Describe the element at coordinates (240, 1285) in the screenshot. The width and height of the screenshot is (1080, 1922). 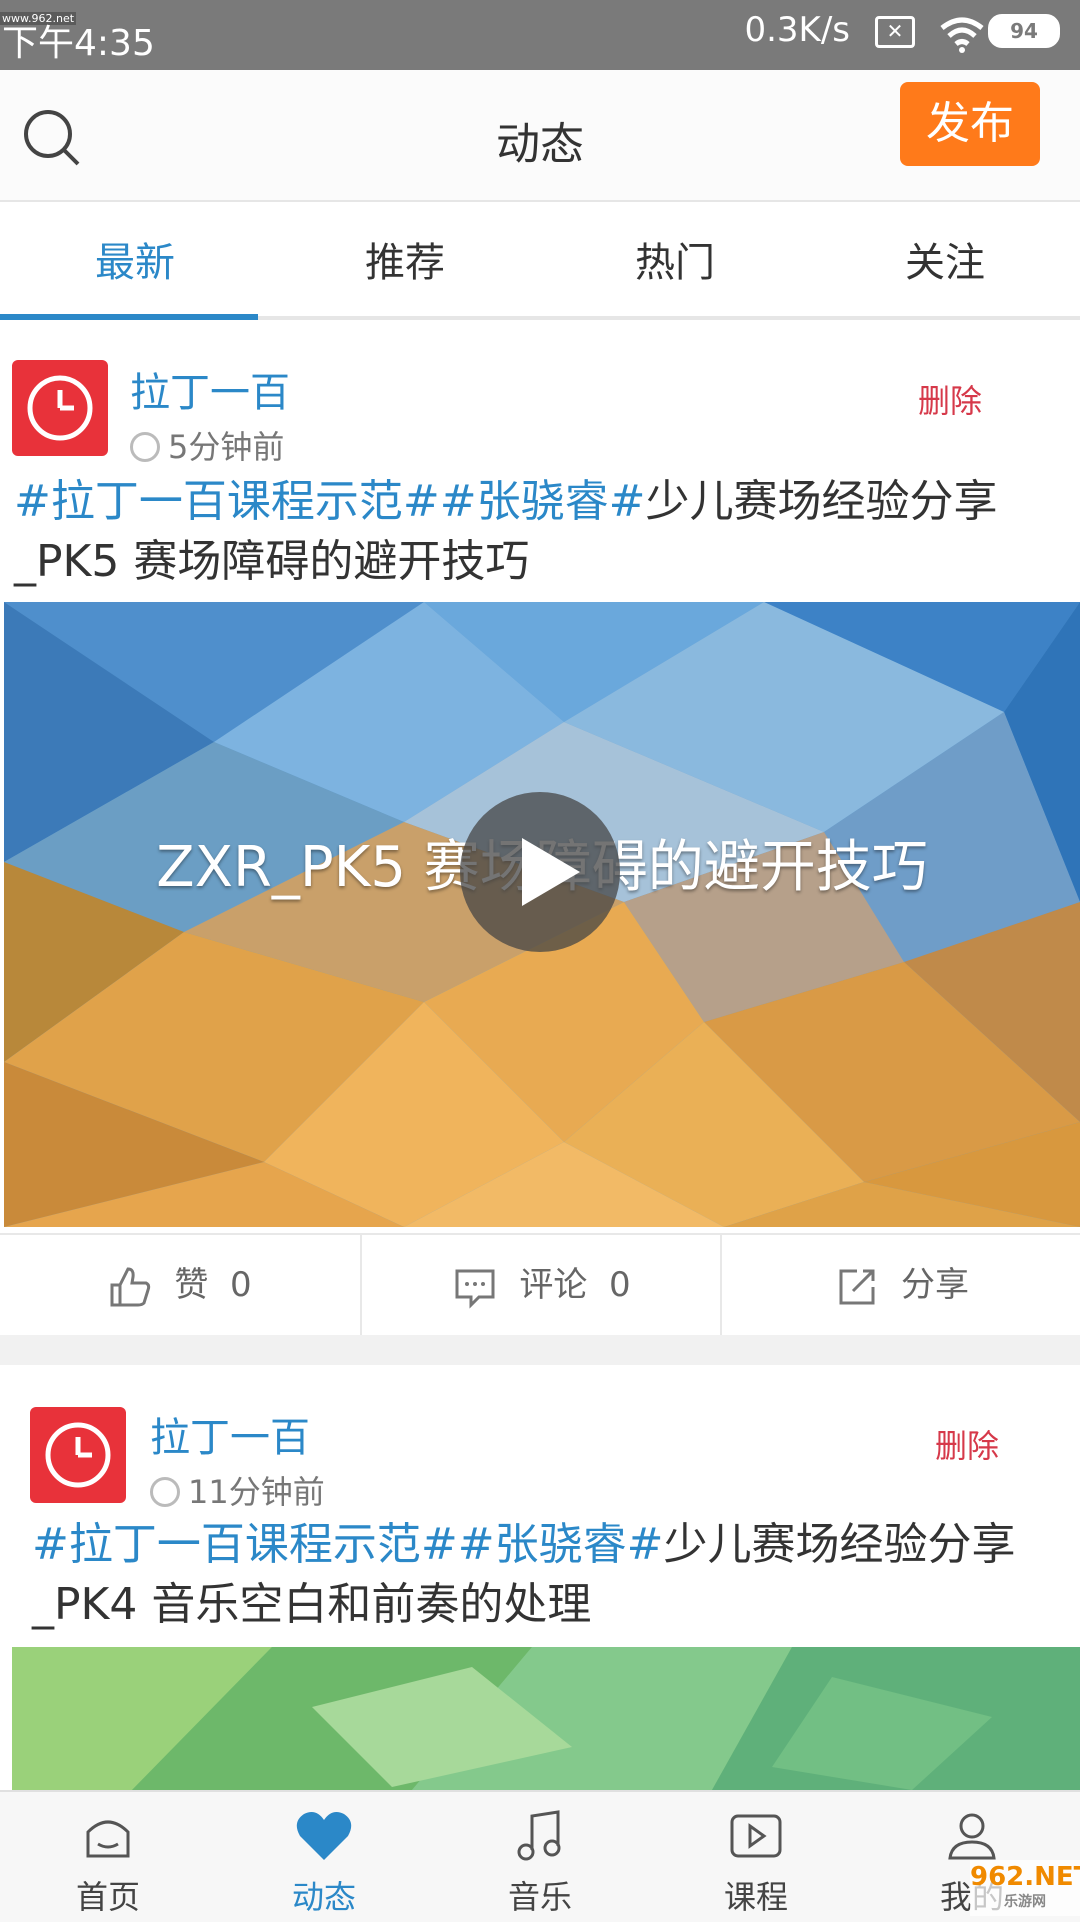
I see `like-count: 0` at that location.